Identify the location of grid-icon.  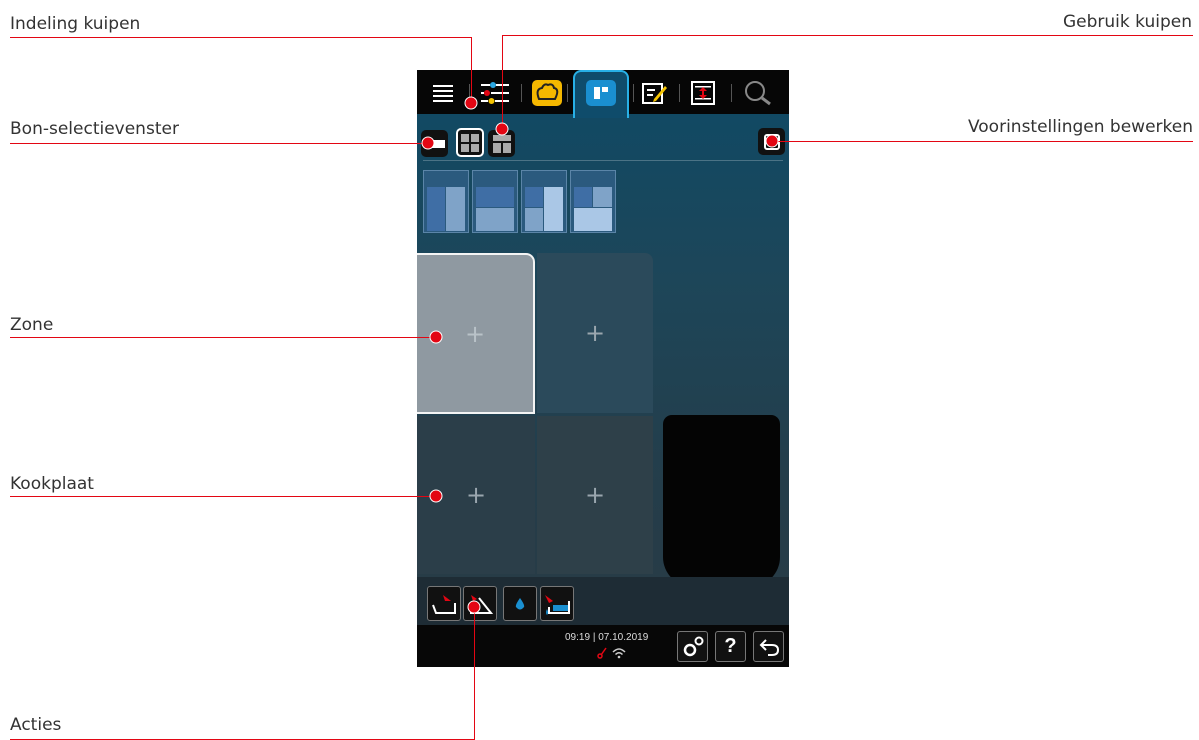
(470, 142).